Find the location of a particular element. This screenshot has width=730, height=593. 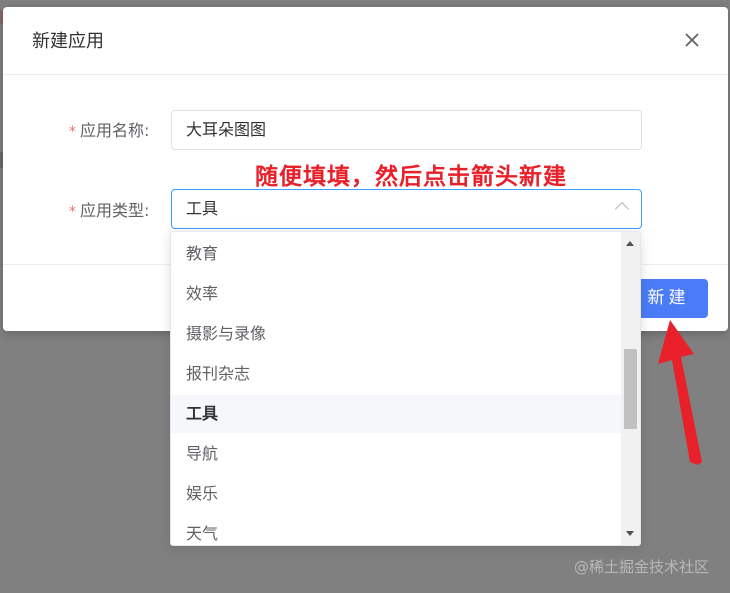

dropdown-option-entertainment: 娱乐 is located at coordinates (396, 494).